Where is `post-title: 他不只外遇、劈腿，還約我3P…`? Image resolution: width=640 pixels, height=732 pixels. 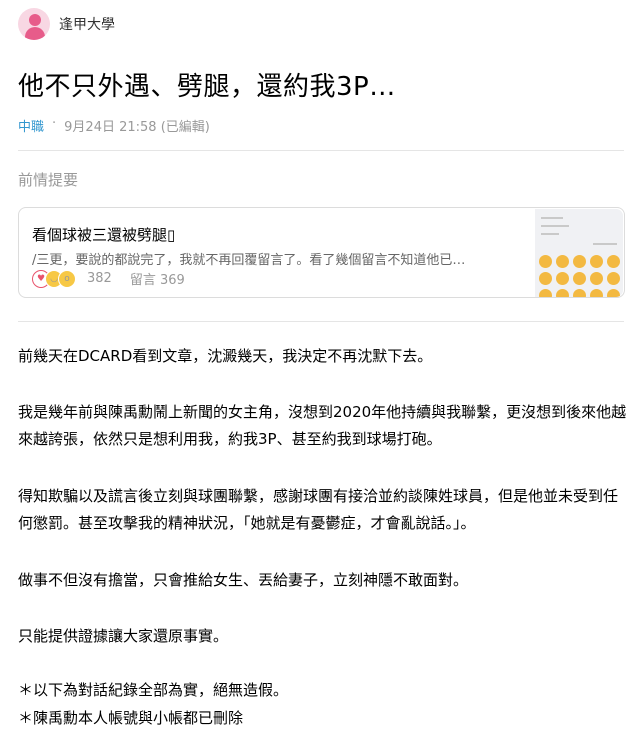
post-title: 他不只外遇、劈腿，還約我3P… is located at coordinates (207, 87).